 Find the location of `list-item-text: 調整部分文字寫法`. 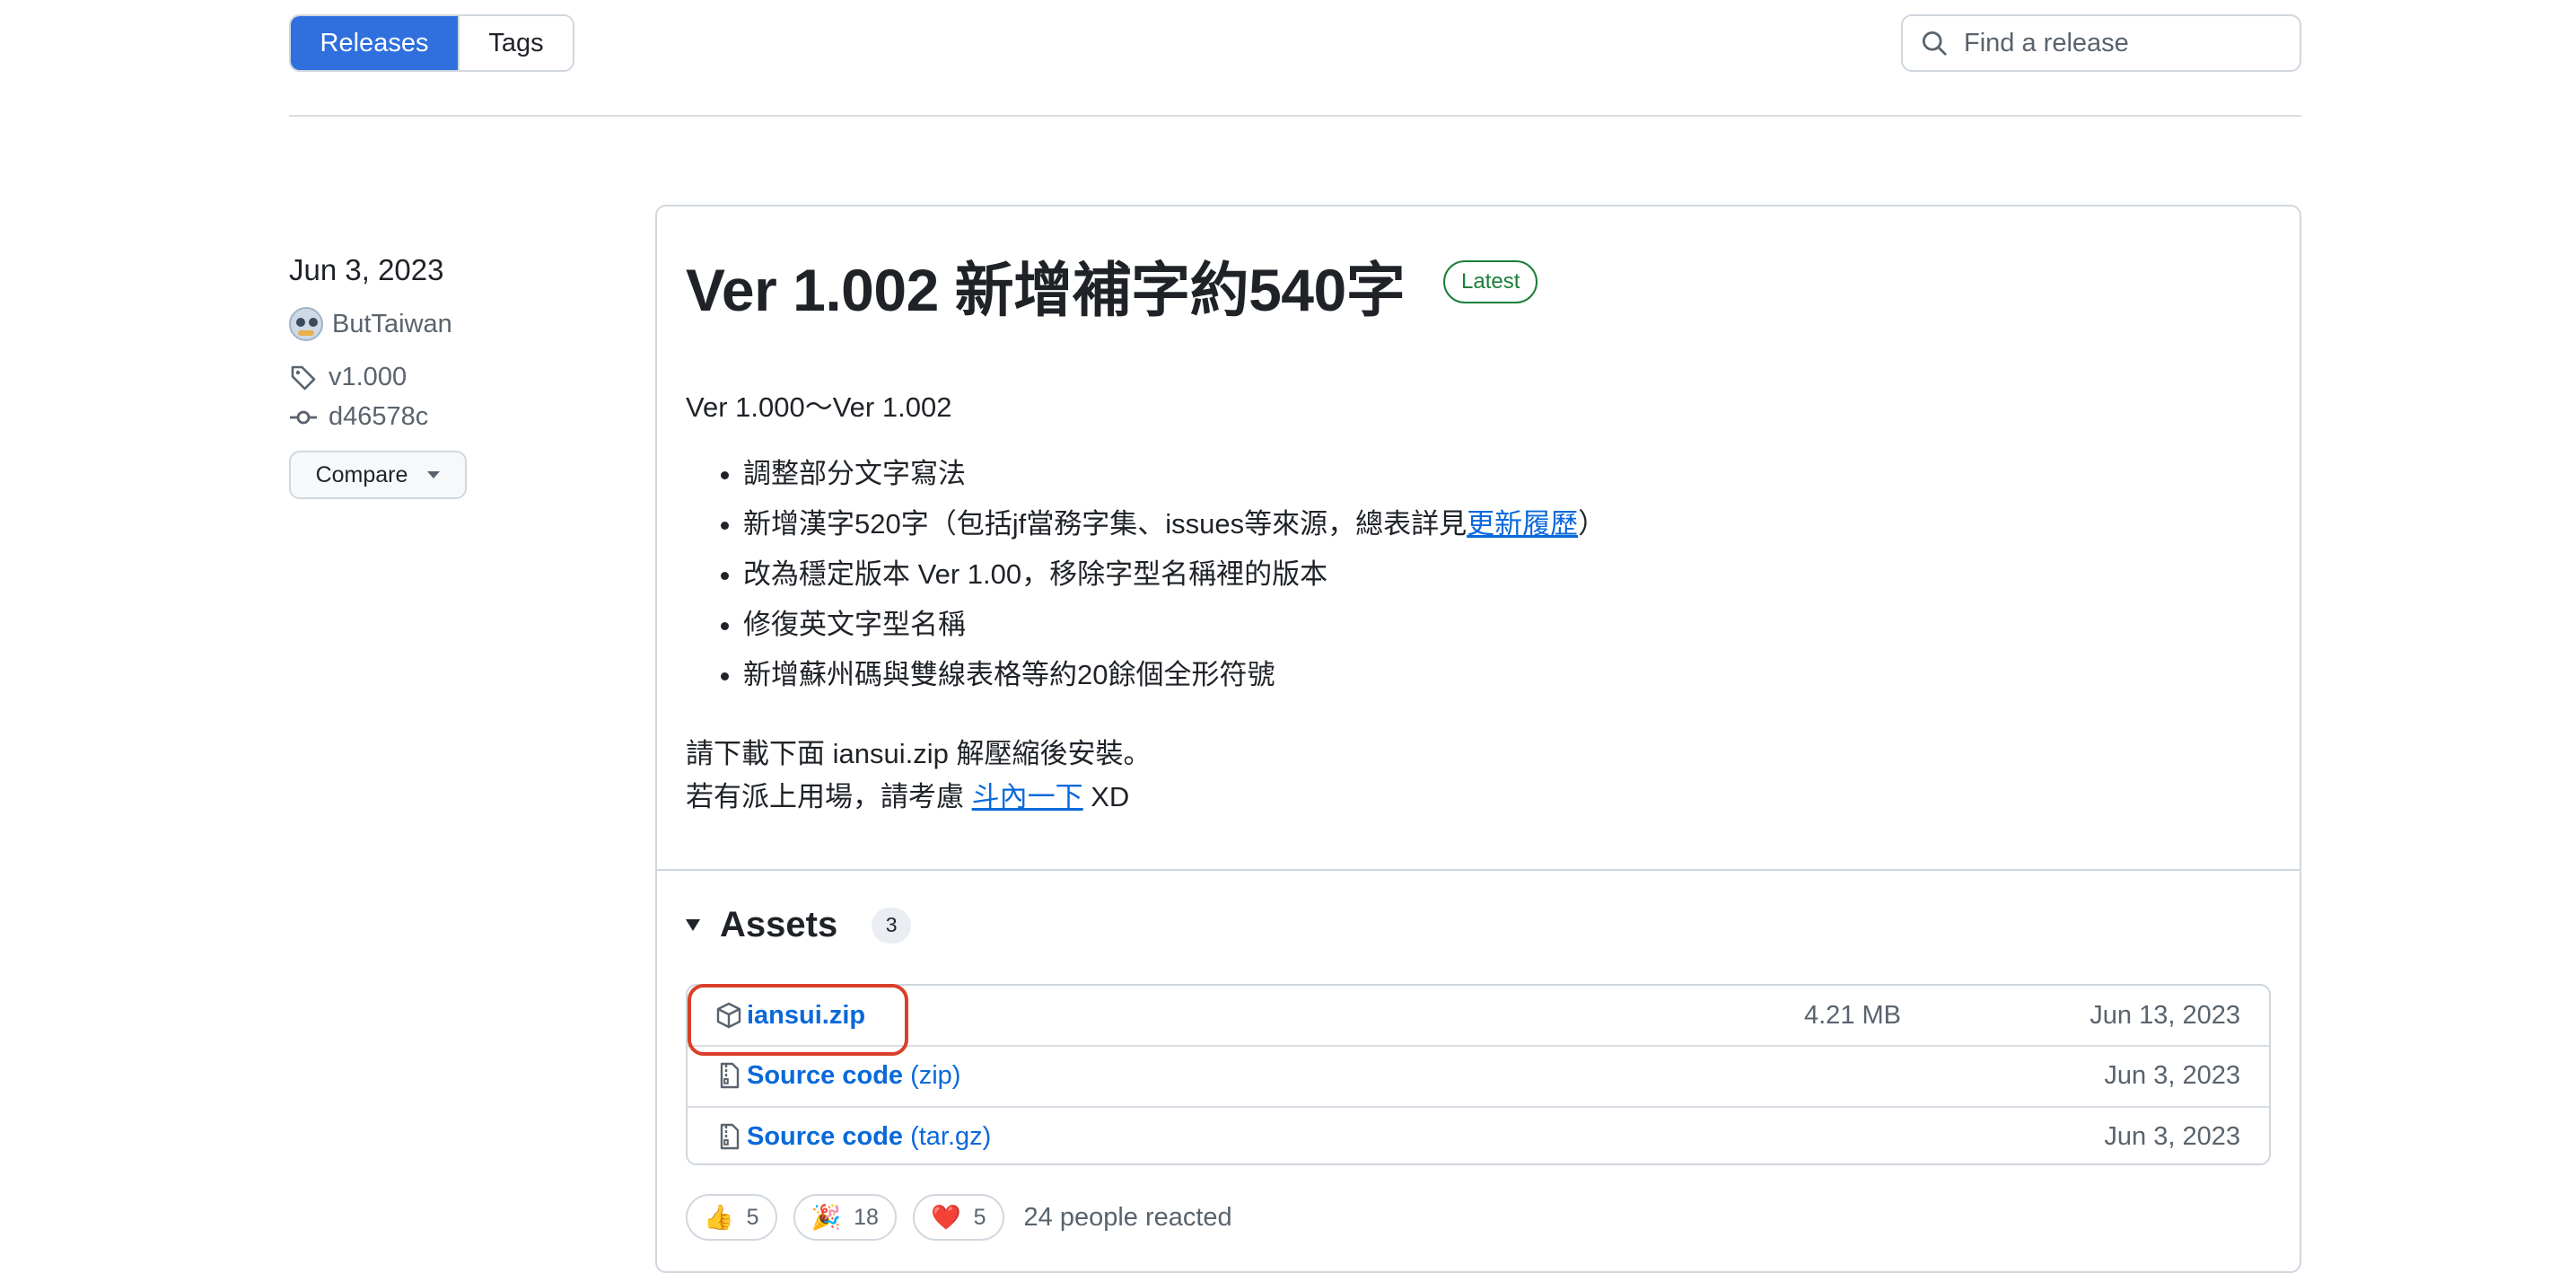

list-item-text: 調整部分文字寫法 is located at coordinates (854, 473).